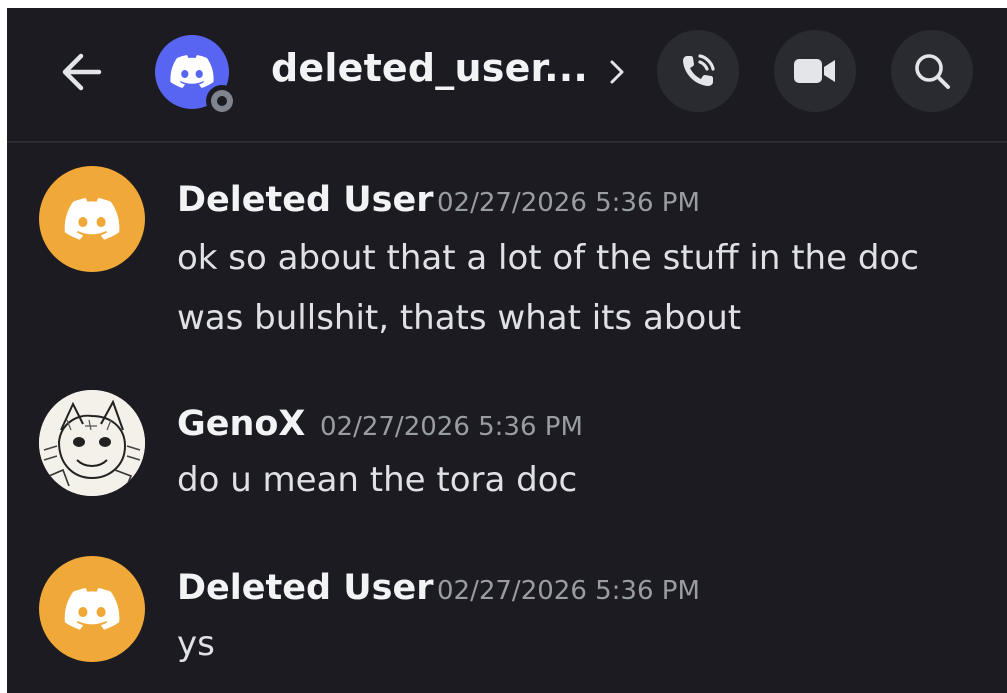 This screenshot has width=1007, height=693. I want to click on offline-status-icon, so click(222, 101).